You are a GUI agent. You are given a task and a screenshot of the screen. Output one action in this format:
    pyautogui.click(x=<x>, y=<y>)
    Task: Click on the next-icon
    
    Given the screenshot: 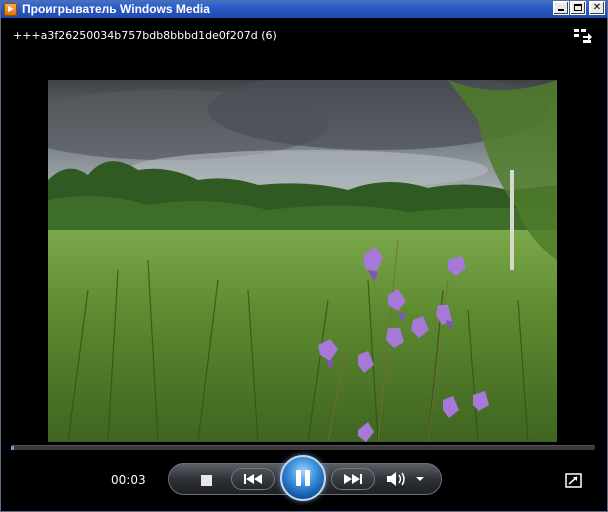 What is the action you would take?
    pyautogui.click(x=353, y=479)
    